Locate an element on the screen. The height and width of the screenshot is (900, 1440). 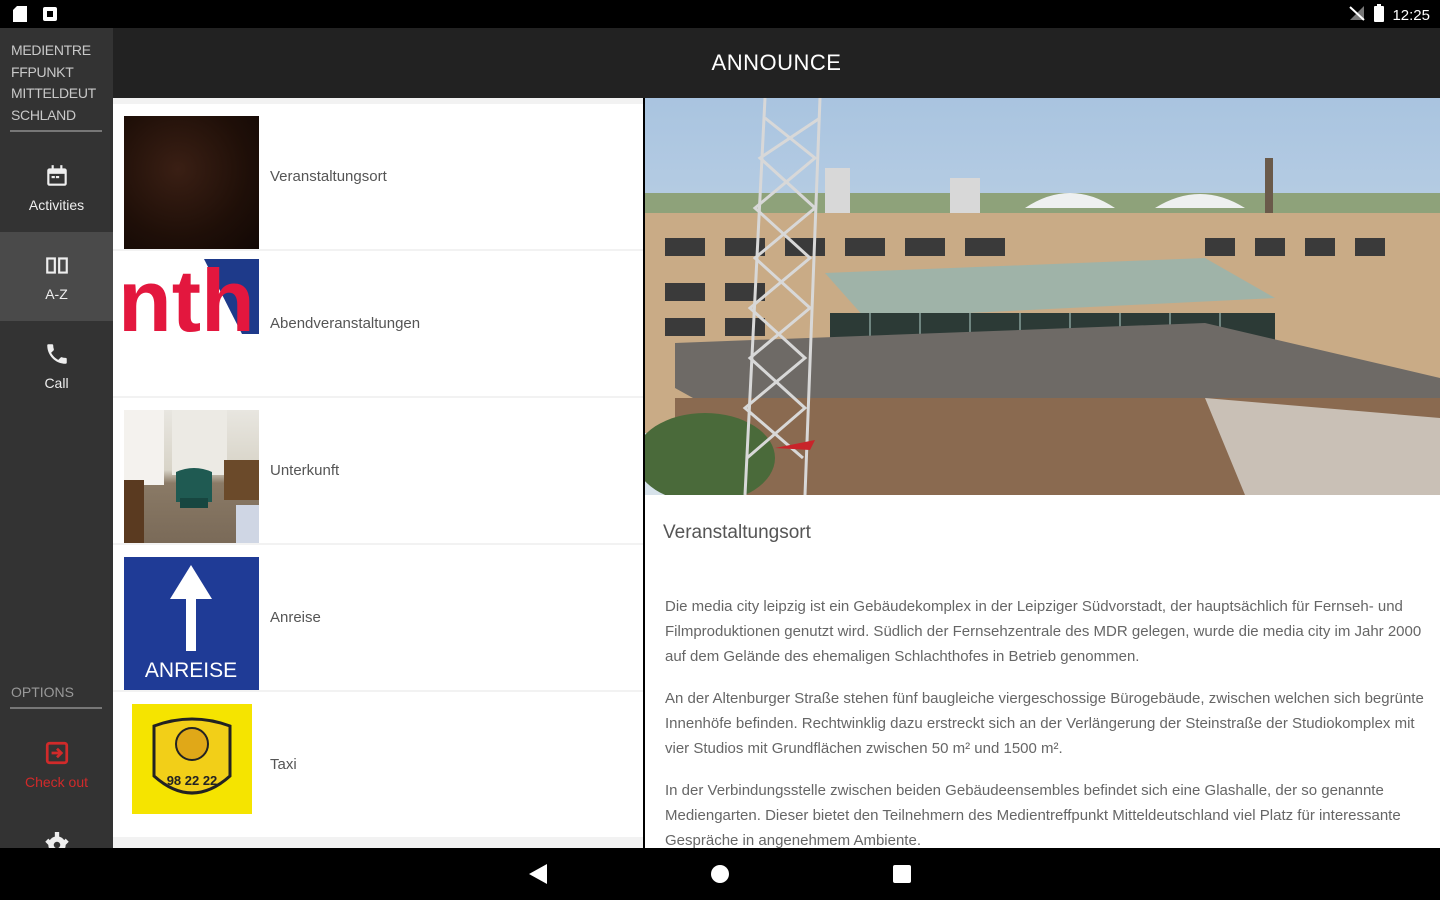
system-nav-bar is located at coordinates (720, 874).